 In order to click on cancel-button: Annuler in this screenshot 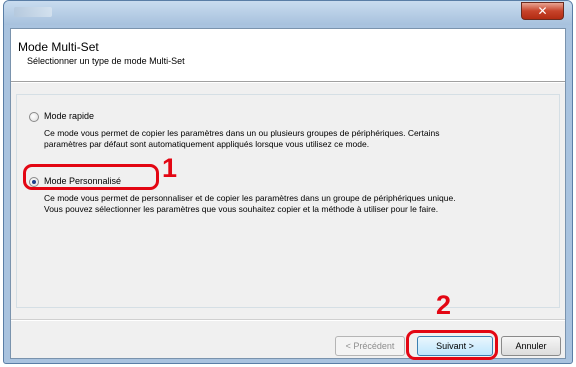, I will do `click(531, 346)`.